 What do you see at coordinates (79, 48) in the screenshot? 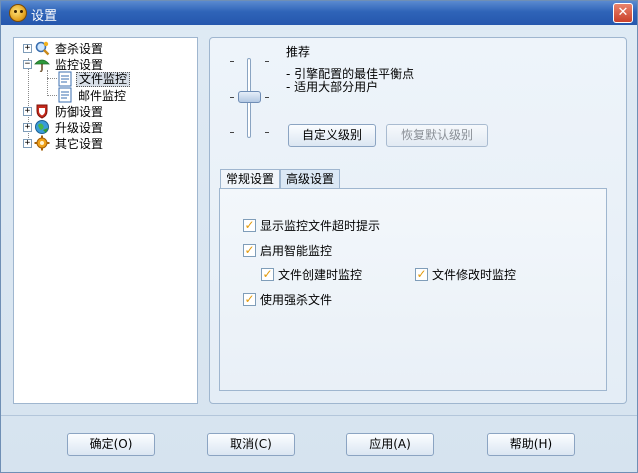
I see `tree-item-label: 查杀设置` at bounding box center [79, 48].